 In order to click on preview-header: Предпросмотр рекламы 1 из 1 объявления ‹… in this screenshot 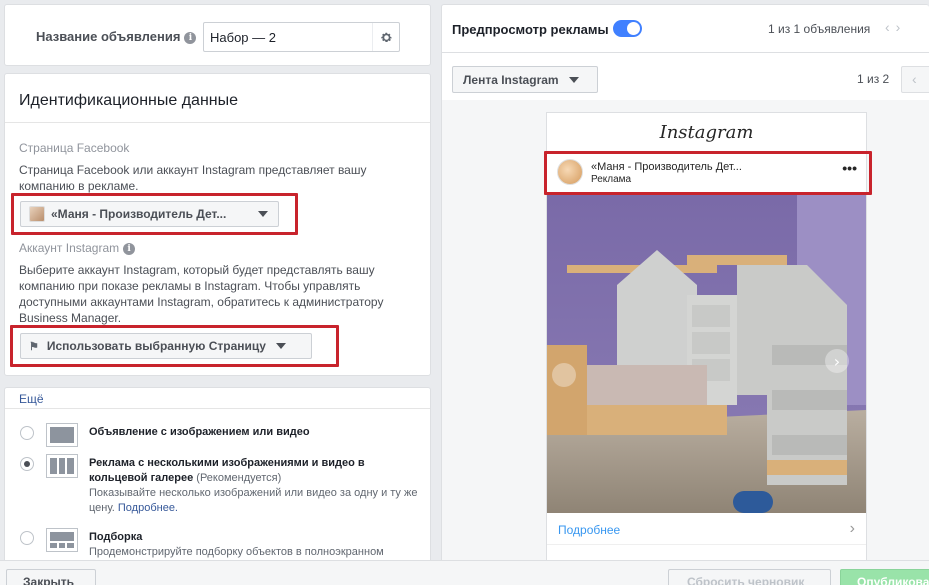, I will do `click(685, 29)`.